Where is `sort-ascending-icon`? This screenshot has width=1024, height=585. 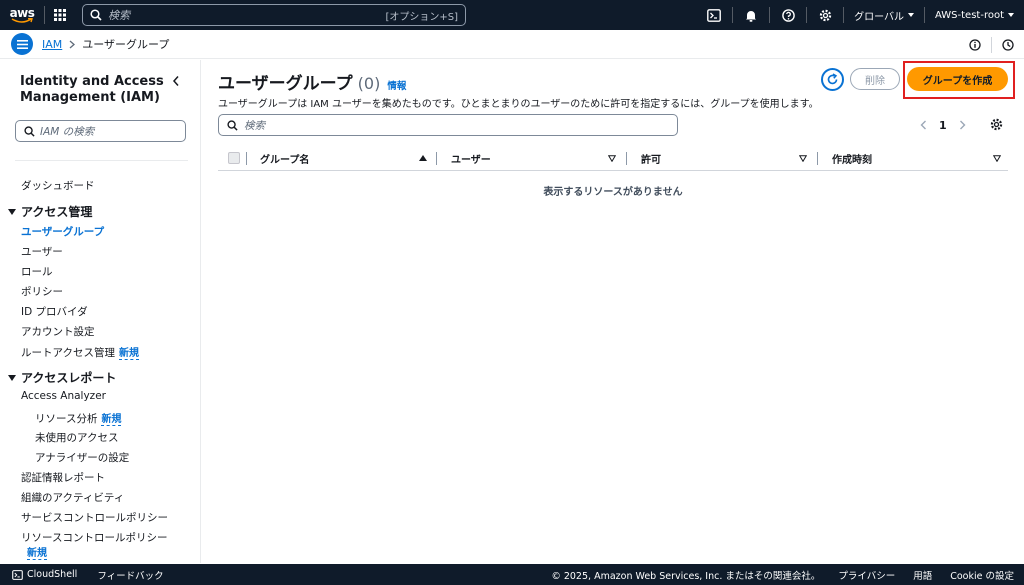 sort-ascending-icon is located at coordinates (423, 158).